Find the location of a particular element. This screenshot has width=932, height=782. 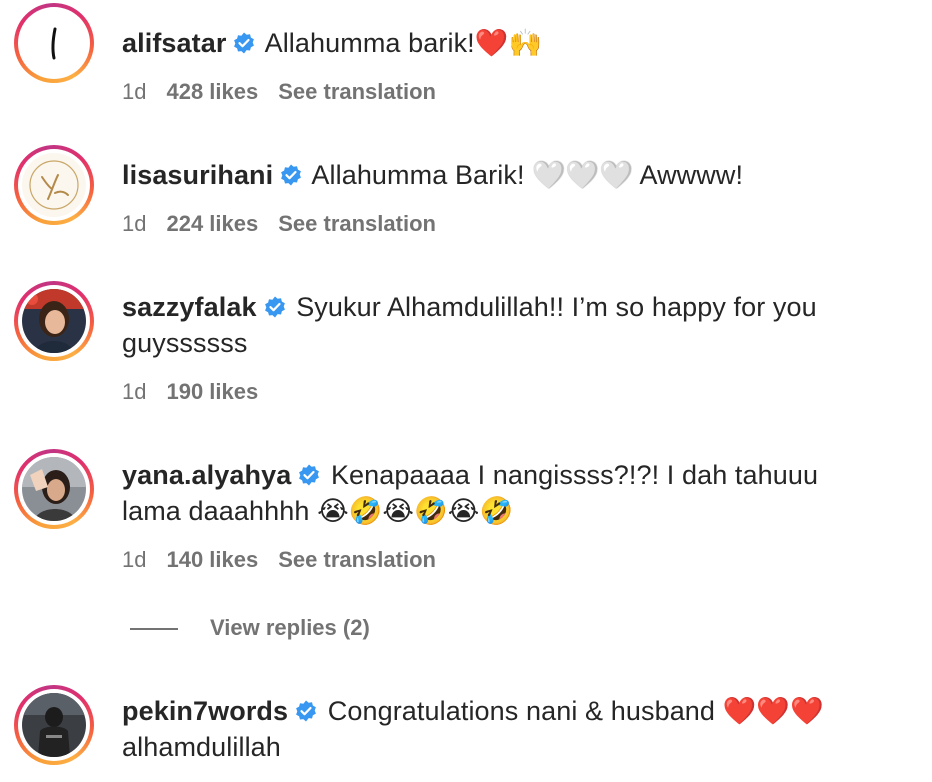

comment-meta: 1d 190 likes is located at coordinates (200, 392).